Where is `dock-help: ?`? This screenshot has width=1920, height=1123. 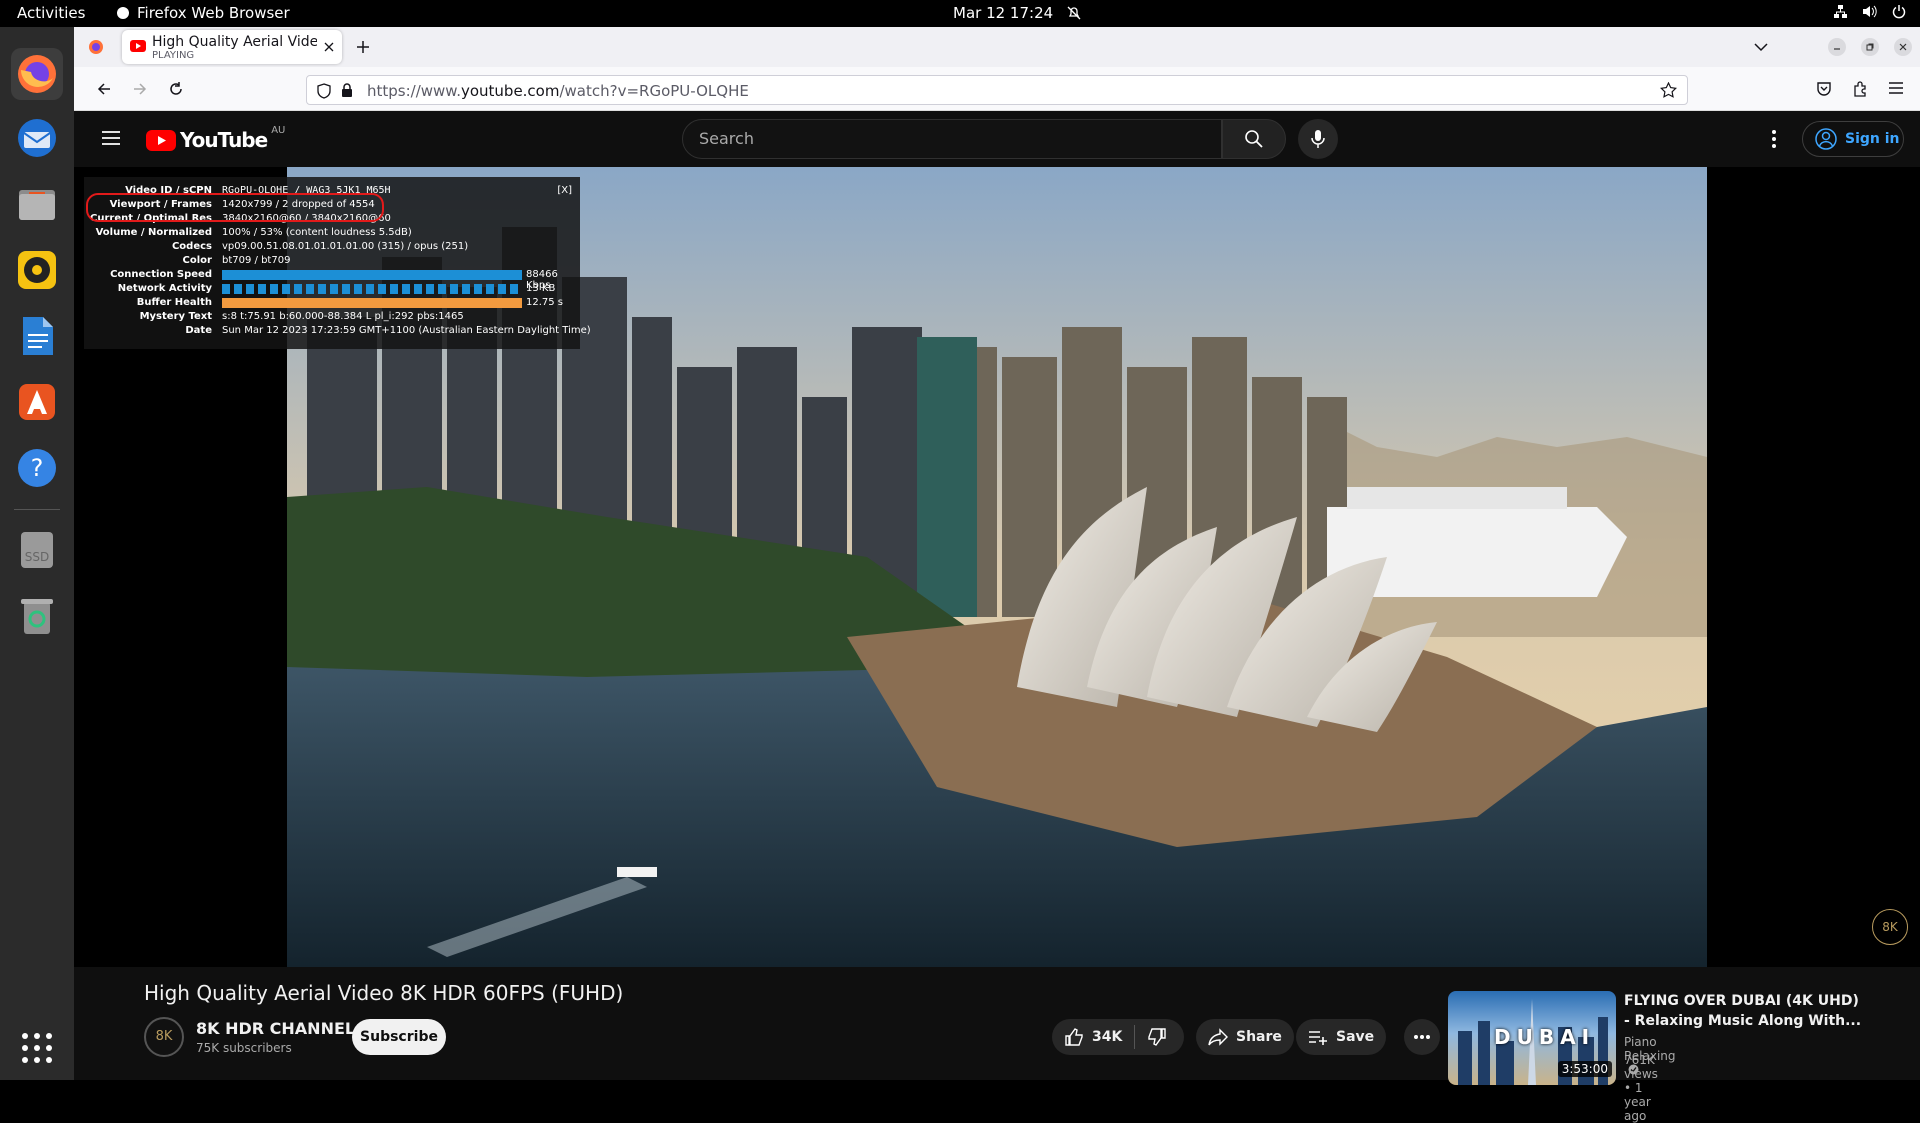
dock-help: ? is located at coordinates (37, 468).